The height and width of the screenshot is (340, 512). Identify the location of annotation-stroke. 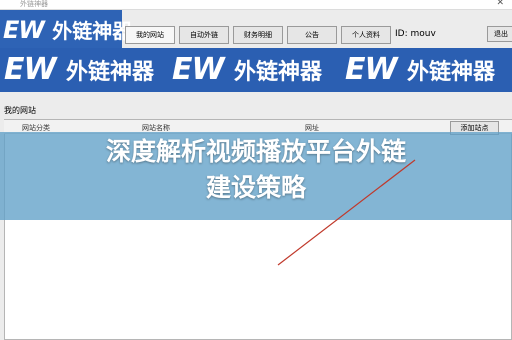
(346, 212).